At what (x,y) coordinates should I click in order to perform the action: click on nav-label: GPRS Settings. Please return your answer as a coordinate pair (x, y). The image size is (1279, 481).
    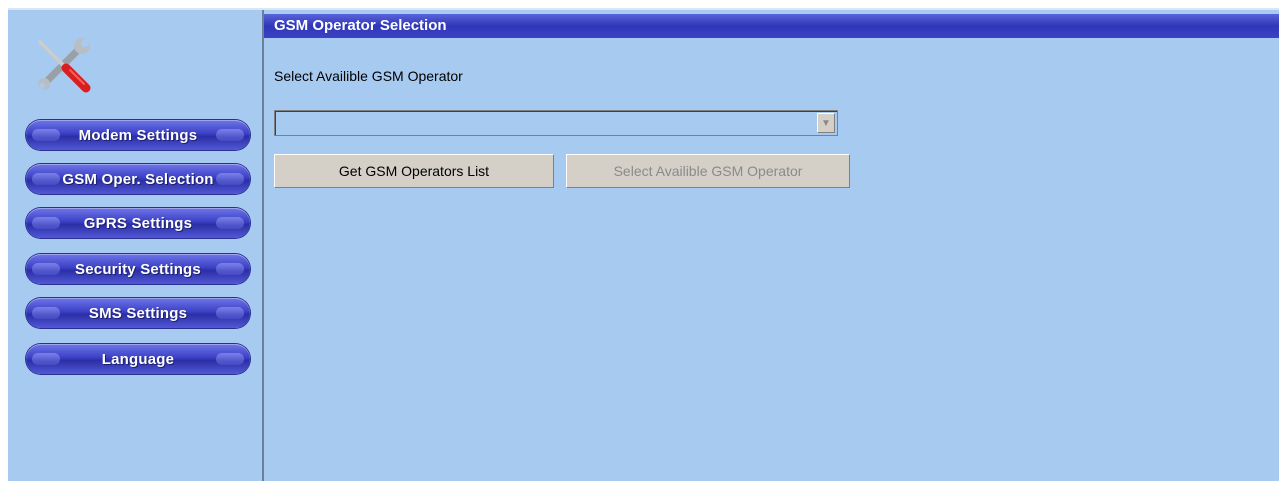
    Looking at the image, I should click on (138, 223).